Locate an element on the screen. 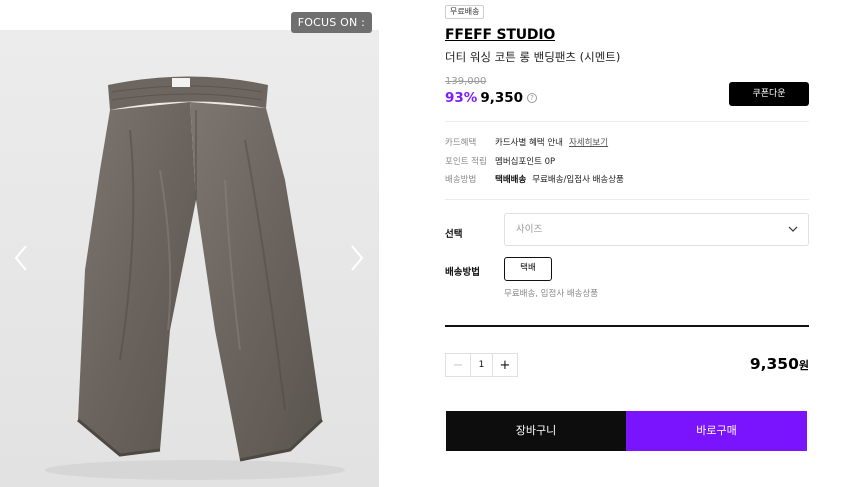 The width and height of the screenshot is (849, 487). size-placeholder: 사이즈 is located at coordinates (529, 229).